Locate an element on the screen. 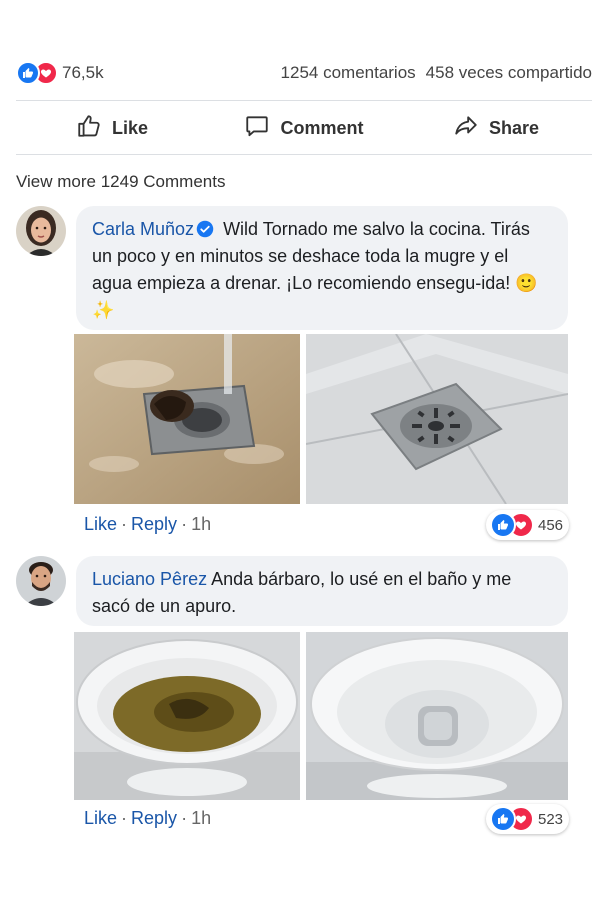 Image resolution: width=600 pixels, height=900 pixels. reaction-count: 76,5k is located at coordinates (83, 73).